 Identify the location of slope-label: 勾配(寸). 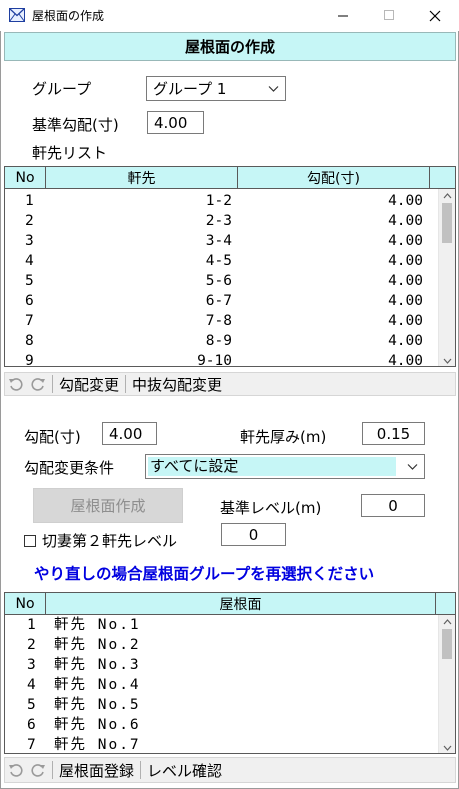
(52, 437).